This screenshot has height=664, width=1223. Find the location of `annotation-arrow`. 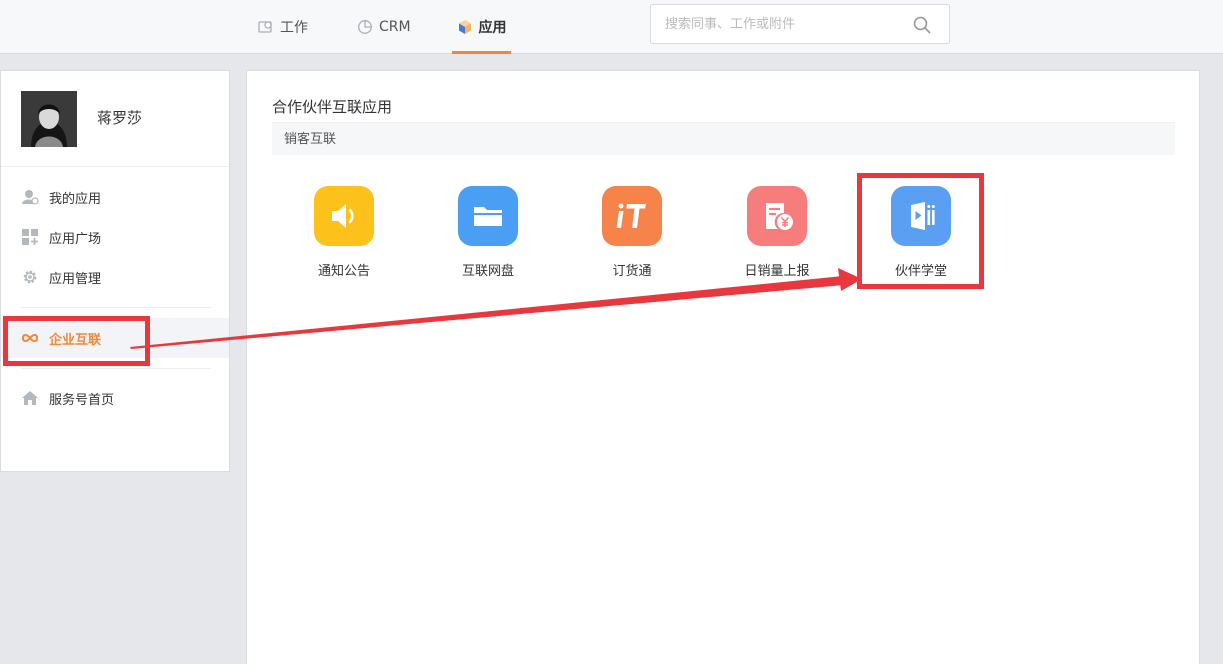

annotation-arrow is located at coordinates (496, 308).